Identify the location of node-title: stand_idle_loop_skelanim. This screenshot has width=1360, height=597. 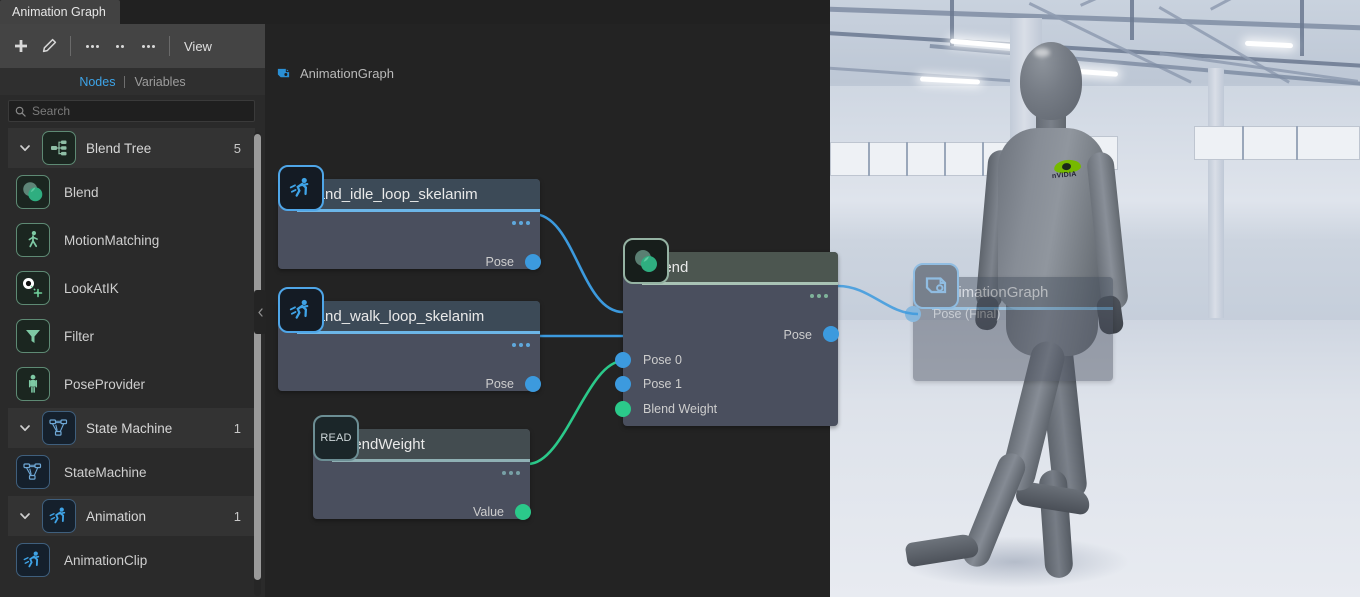
(391, 194).